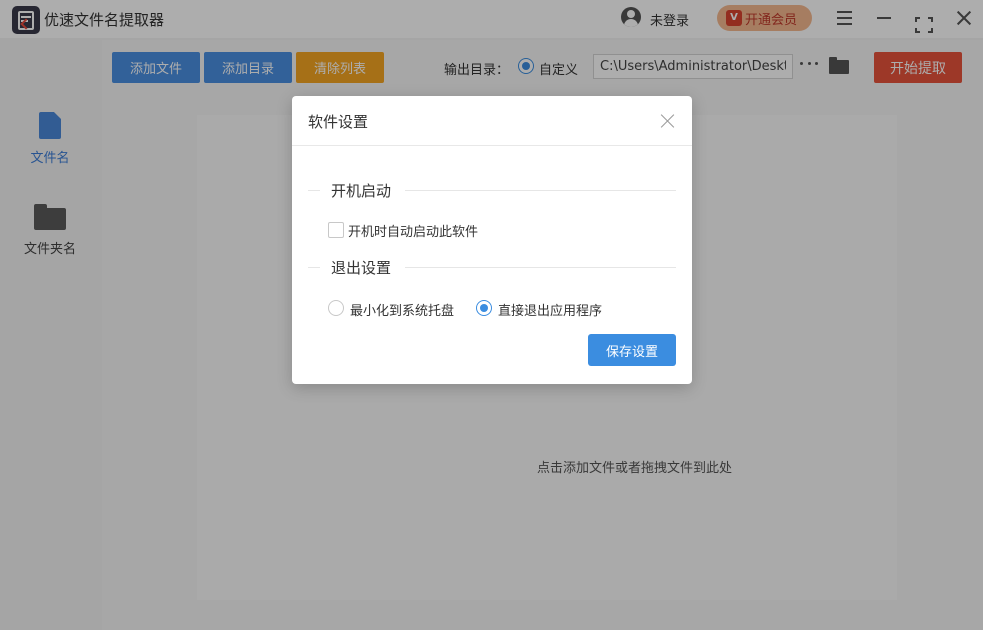 This screenshot has width=983, height=630. I want to click on dialog-close-icon, so click(668, 121).